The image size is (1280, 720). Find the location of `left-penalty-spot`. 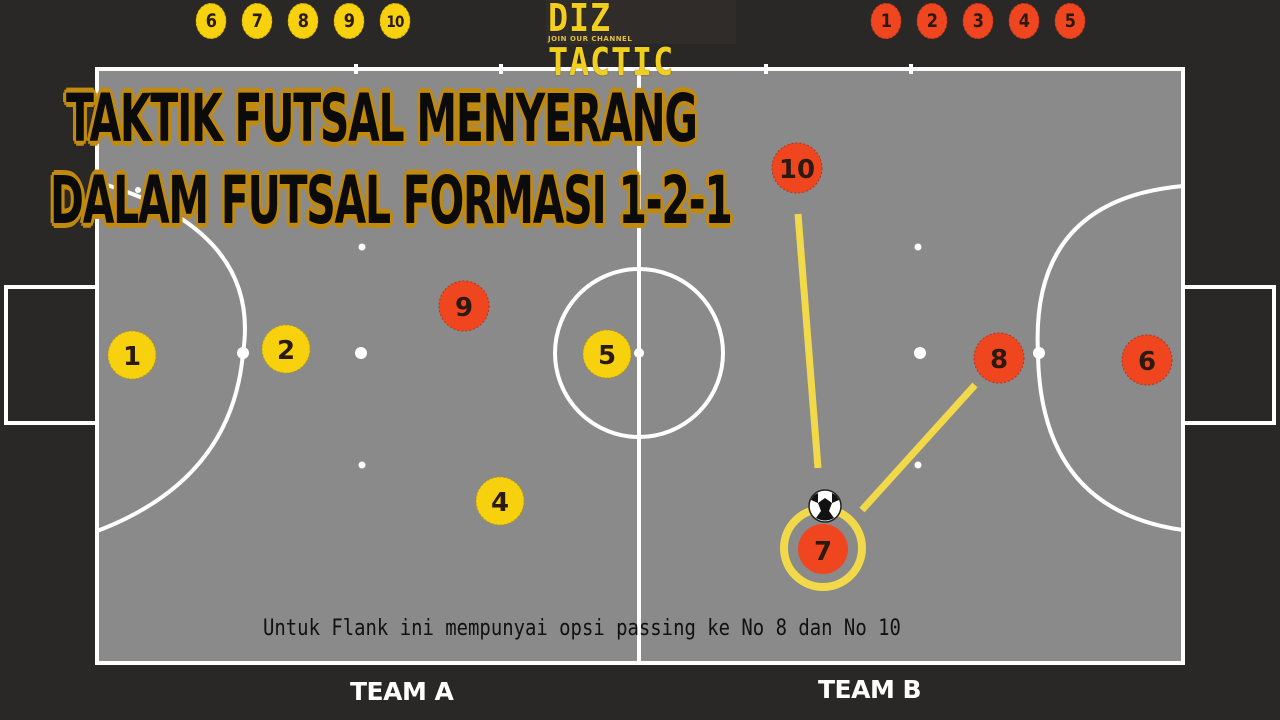

left-penalty-spot is located at coordinates (243, 353).